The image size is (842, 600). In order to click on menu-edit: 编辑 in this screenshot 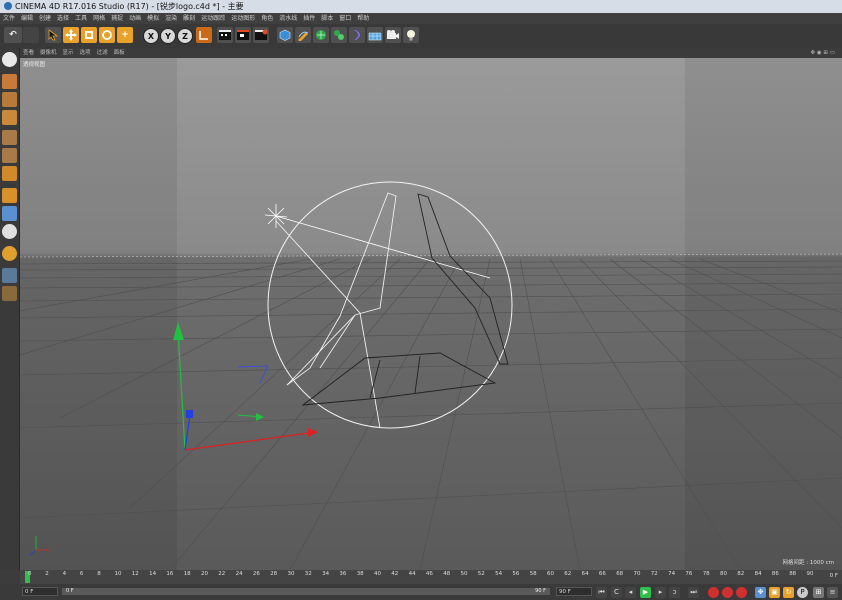, I will do `click(27, 18)`.